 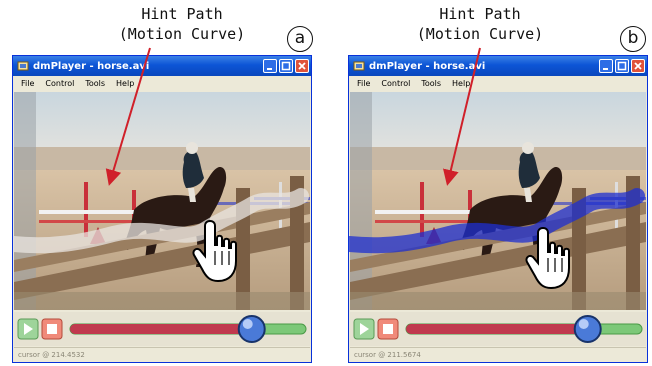 I want to click on annotation-a: Hint Path (Motion Curve), so click(x=182, y=24).